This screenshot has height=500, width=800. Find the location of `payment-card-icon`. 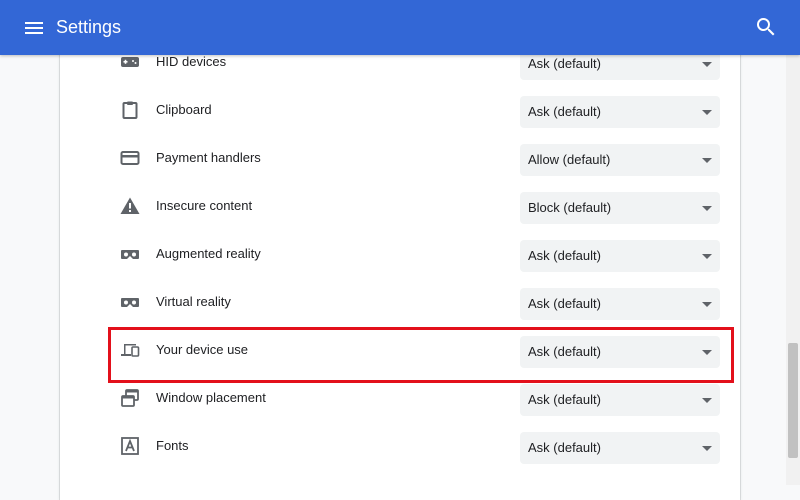

payment-card-icon is located at coordinates (130, 158).